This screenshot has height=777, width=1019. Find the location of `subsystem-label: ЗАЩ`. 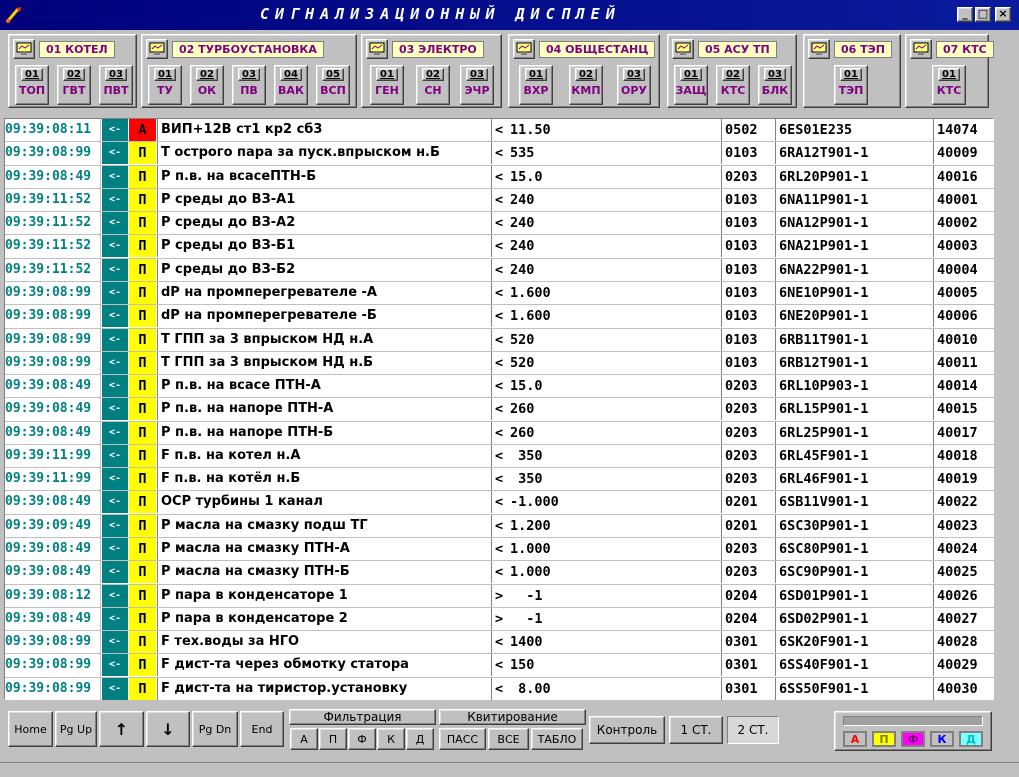

subsystem-label: ЗАЩ is located at coordinates (691, 90).